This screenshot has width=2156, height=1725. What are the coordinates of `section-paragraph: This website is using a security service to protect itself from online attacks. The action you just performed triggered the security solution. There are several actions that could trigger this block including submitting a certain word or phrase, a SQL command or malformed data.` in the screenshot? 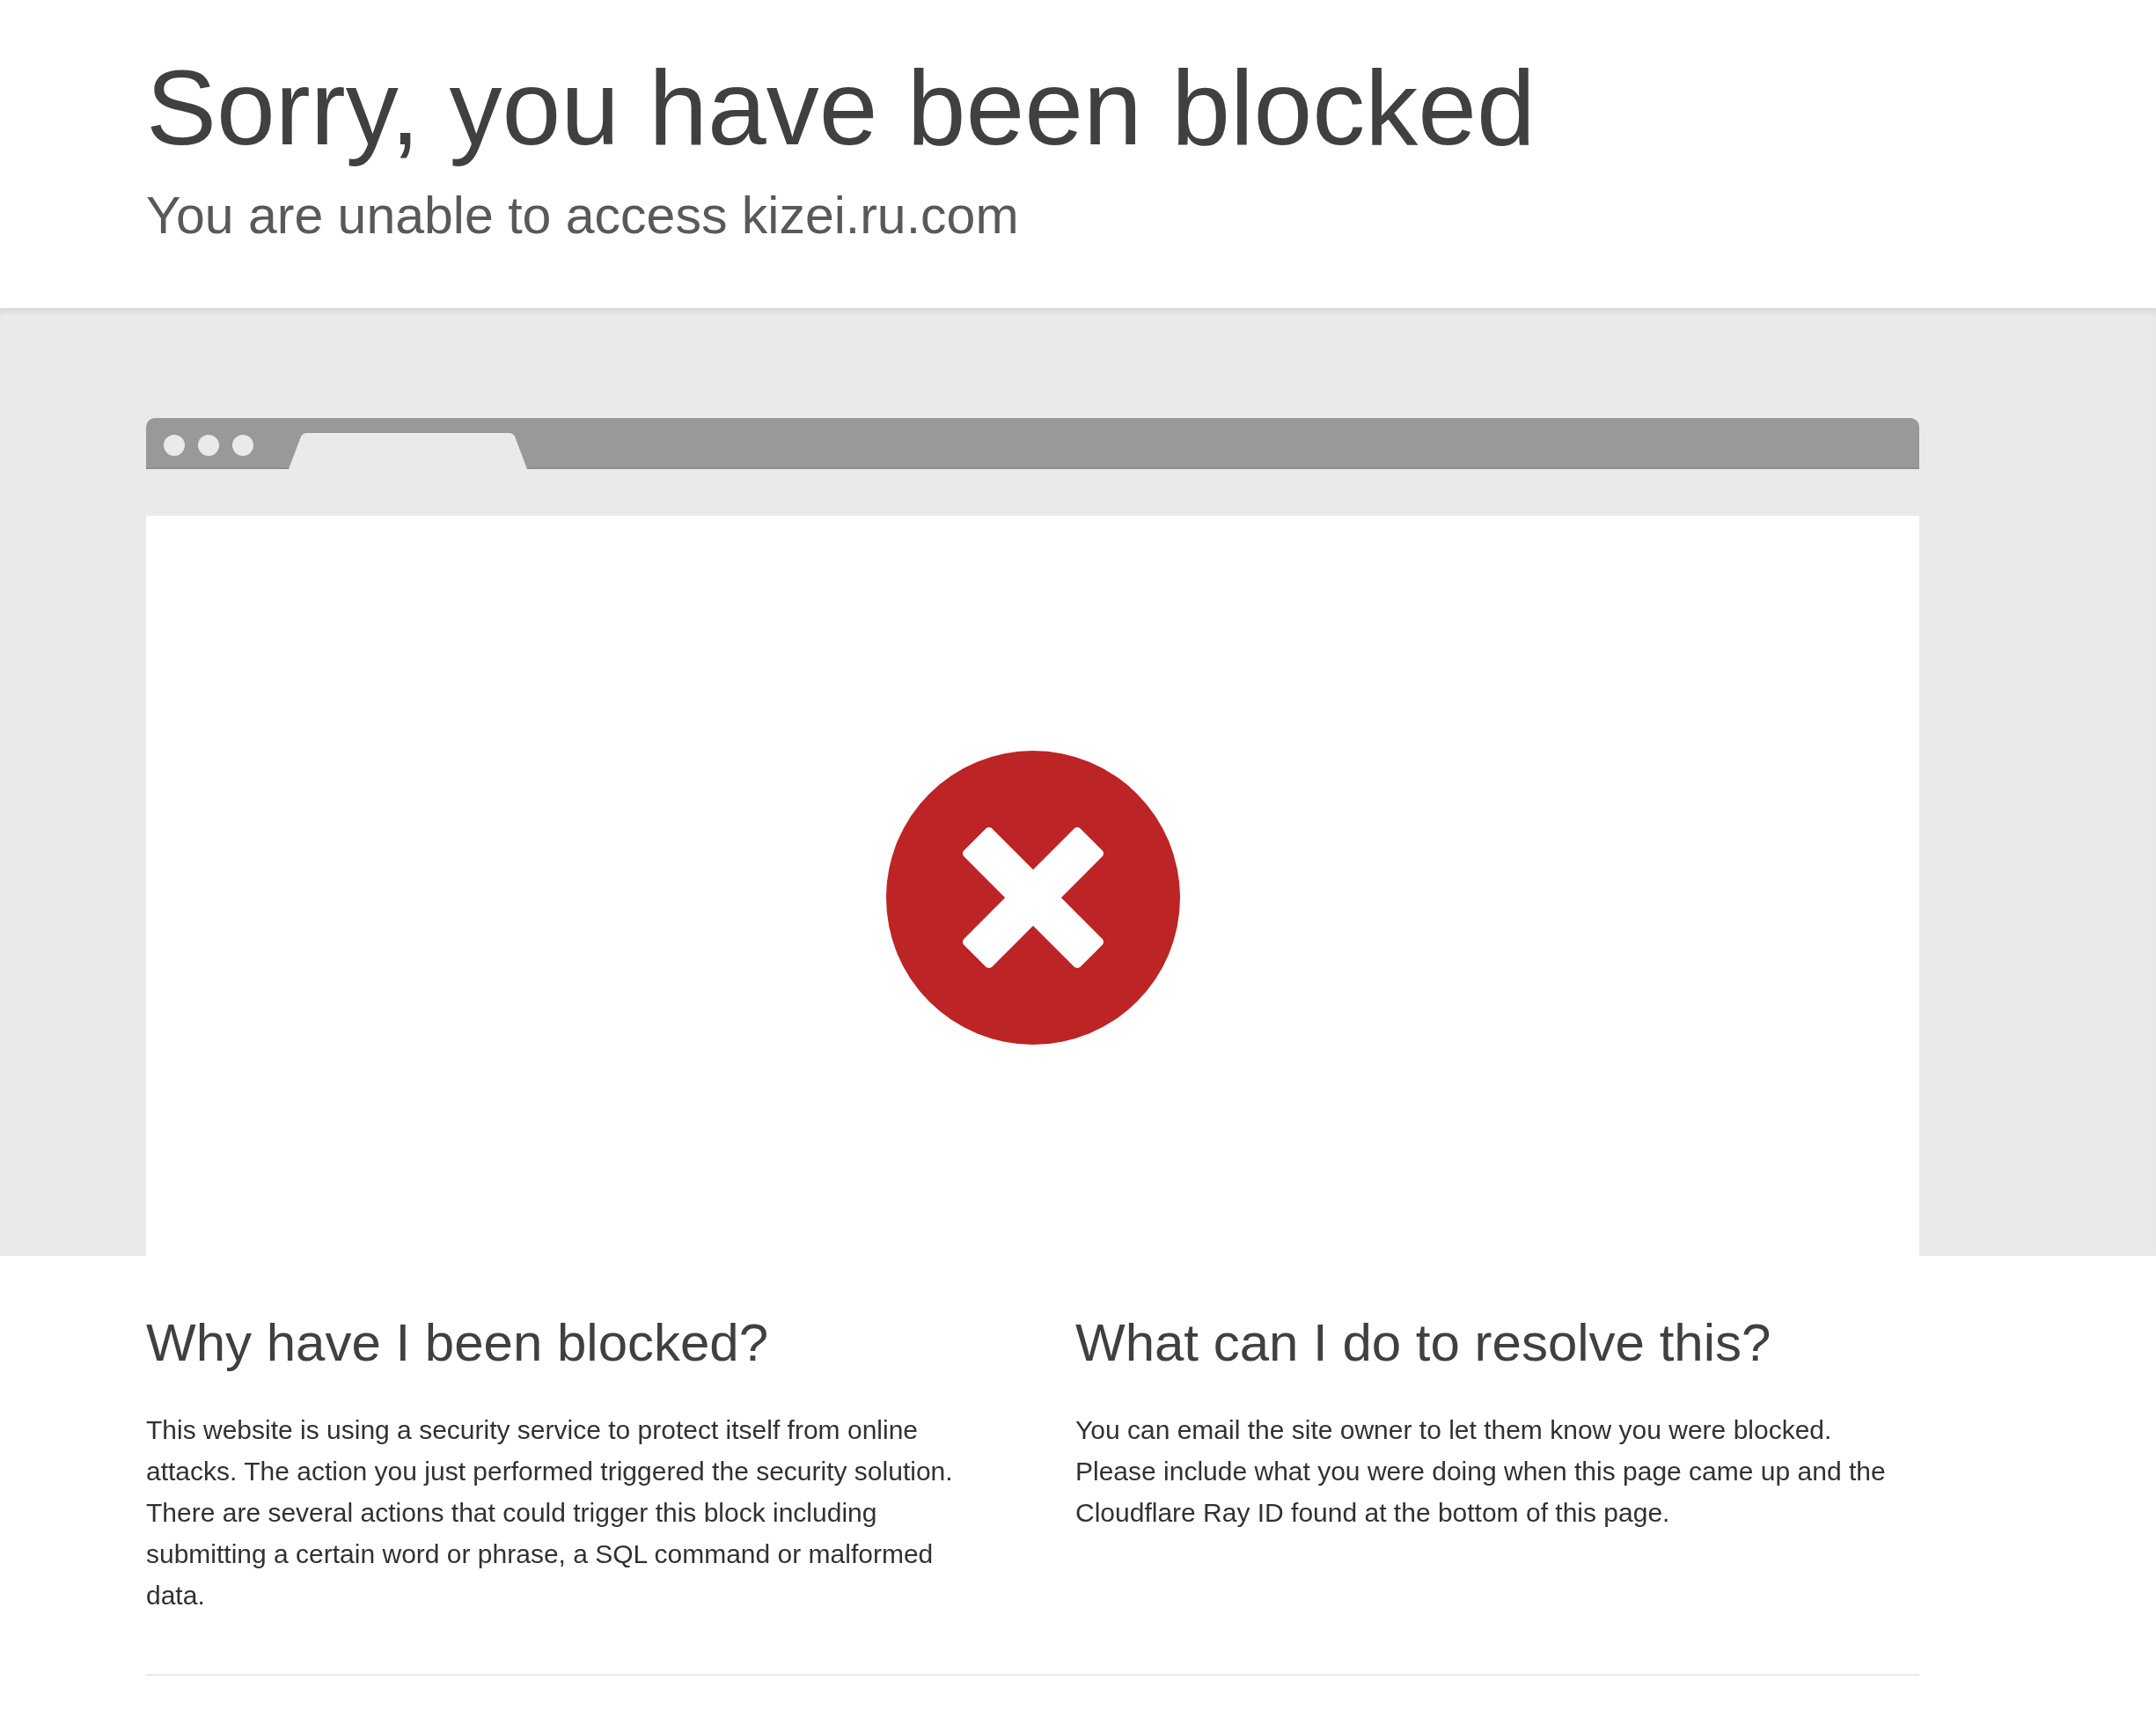 It's located at (550, 1512).